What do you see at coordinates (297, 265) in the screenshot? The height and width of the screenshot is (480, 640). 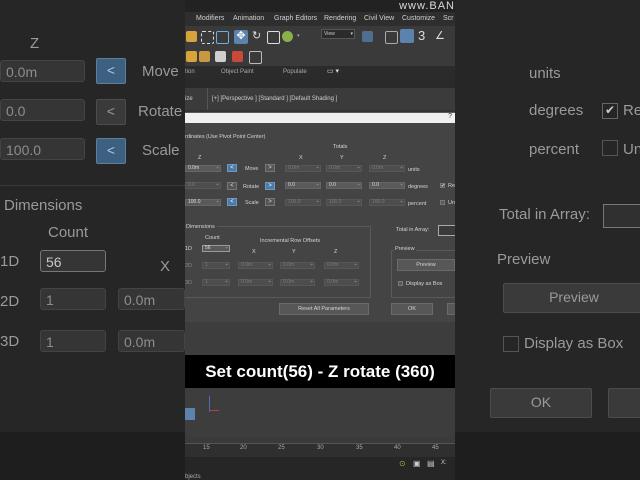 I see `offset-2d-y: 0.0m` at bounding box center [297, 265].